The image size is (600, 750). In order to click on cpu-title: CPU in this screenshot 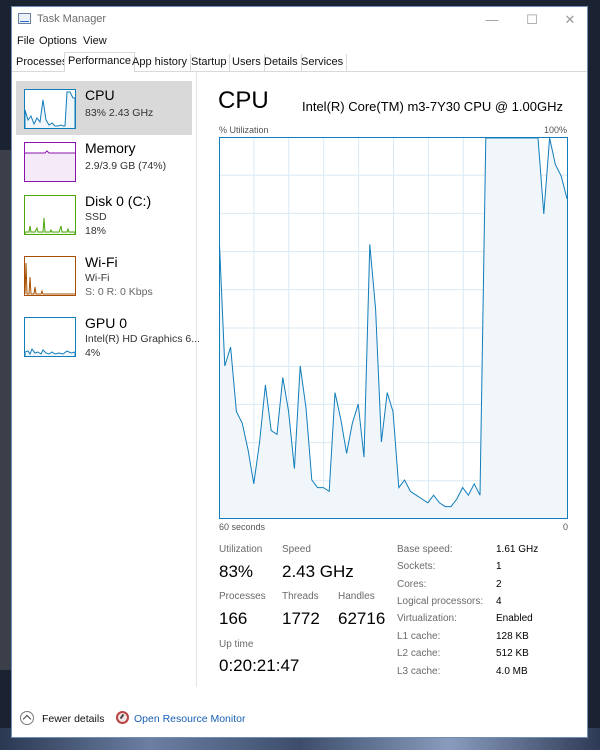, I will do `click(243, 100)`.